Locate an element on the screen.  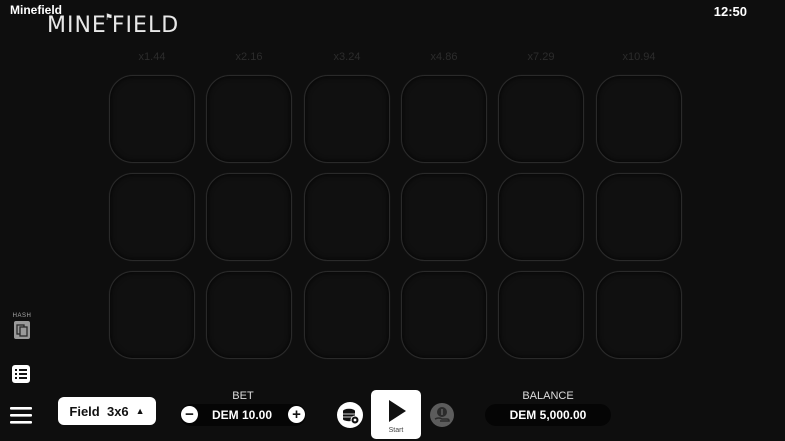
coins-gear-icon is located at coordinates (351, 416).